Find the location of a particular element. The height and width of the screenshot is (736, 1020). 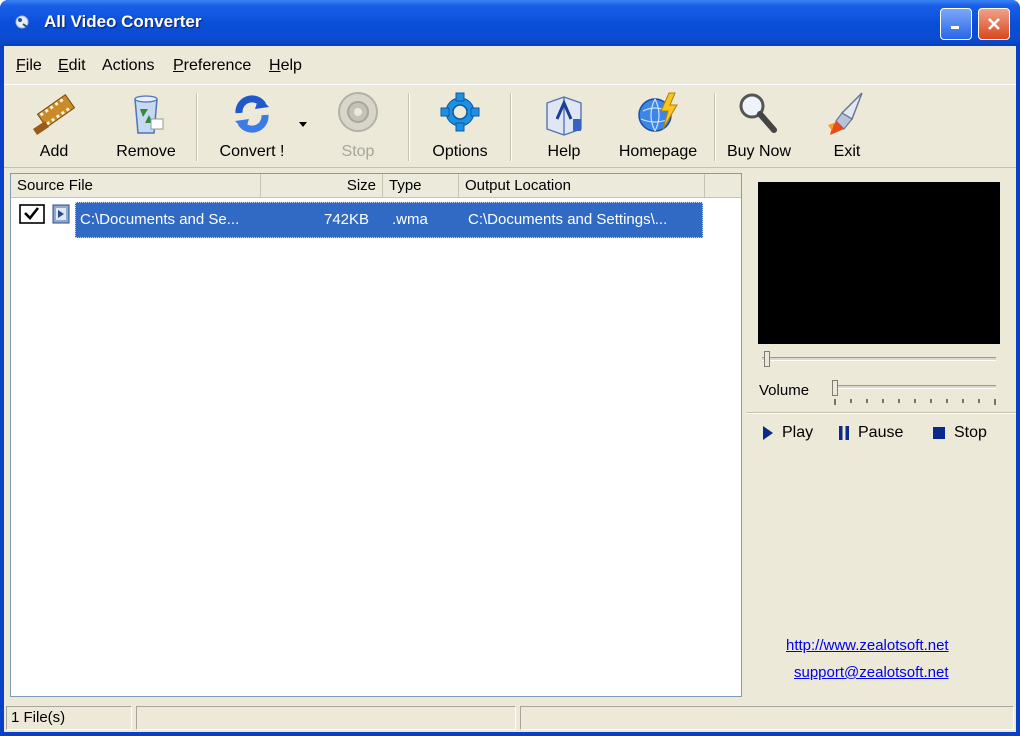

help-label: Help is located at coordinates (564, 151).